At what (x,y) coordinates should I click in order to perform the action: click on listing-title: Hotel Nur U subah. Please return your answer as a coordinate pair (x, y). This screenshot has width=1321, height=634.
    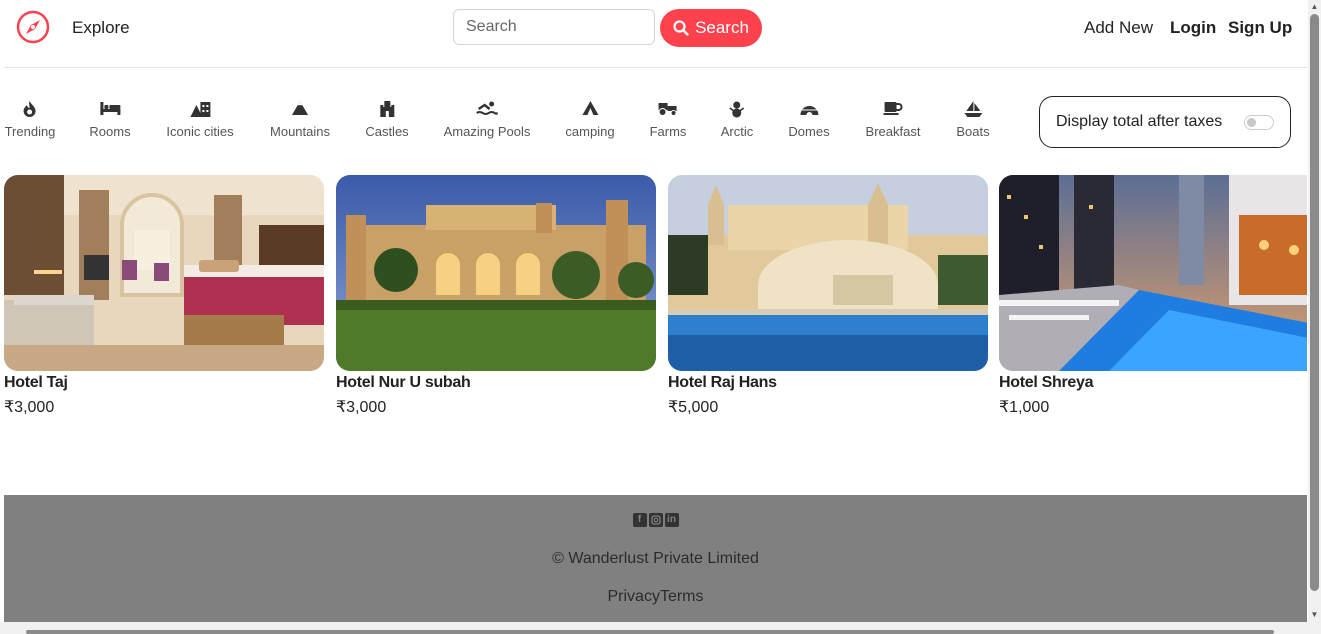
    Looking at the image, I should click on (403, 382).